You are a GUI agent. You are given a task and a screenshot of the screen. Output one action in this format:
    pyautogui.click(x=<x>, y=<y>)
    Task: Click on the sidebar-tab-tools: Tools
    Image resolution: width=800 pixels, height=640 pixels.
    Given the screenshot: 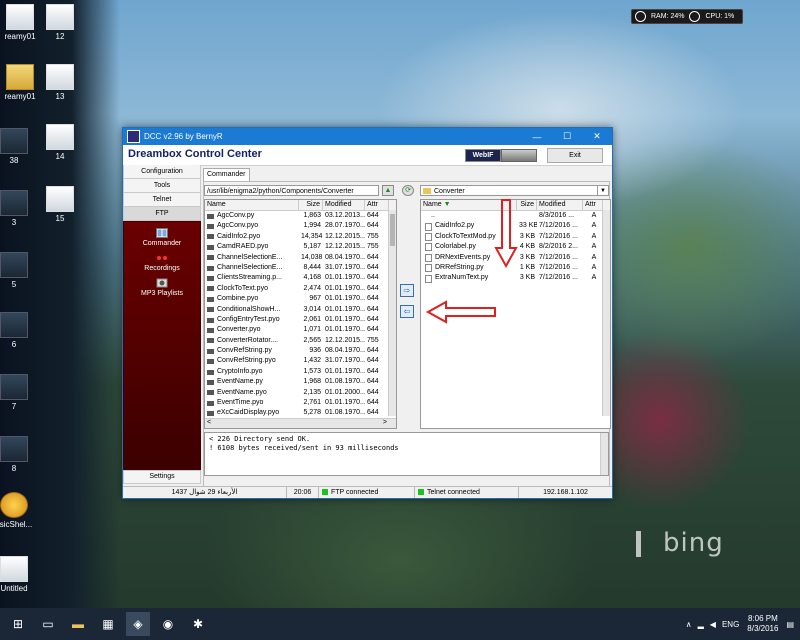 What is the action you would take?
    pyautogui.click(x=162, y=186)
    